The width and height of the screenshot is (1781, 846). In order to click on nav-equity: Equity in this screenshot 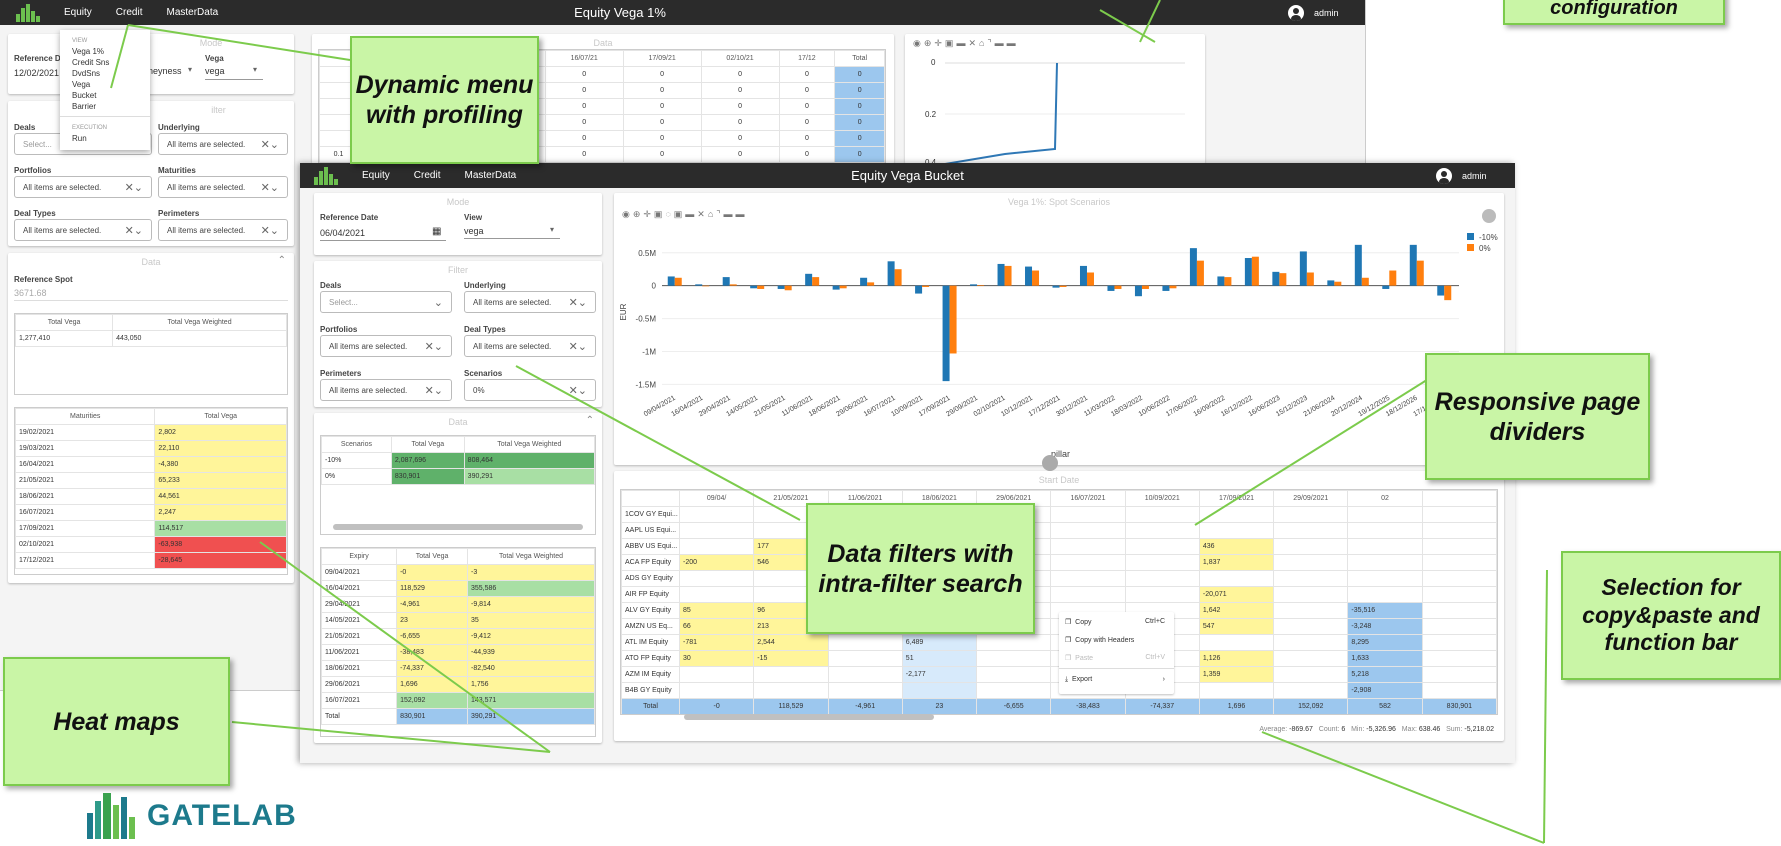, I will do `click(78, 12)`.